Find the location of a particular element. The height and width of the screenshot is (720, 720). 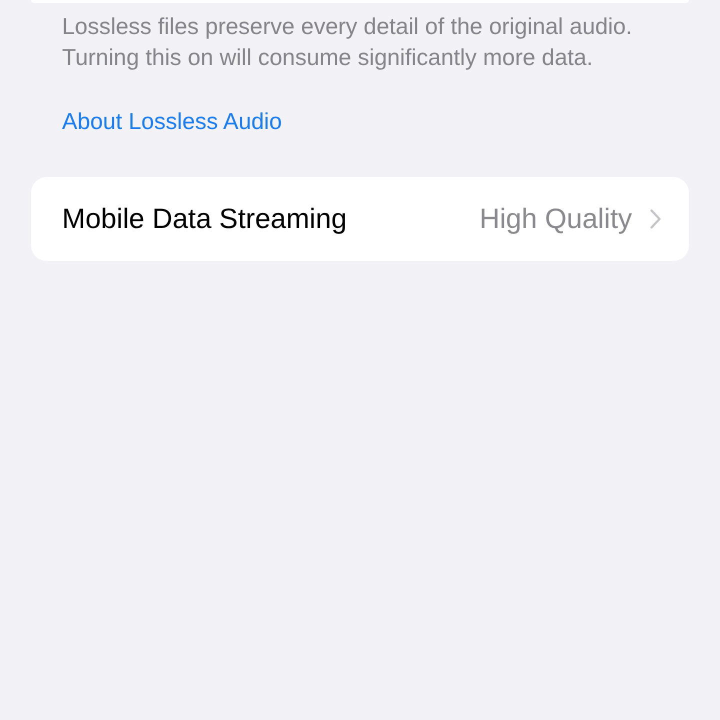

about-link: About Lossless Audio is located at coordinates (172, 121).